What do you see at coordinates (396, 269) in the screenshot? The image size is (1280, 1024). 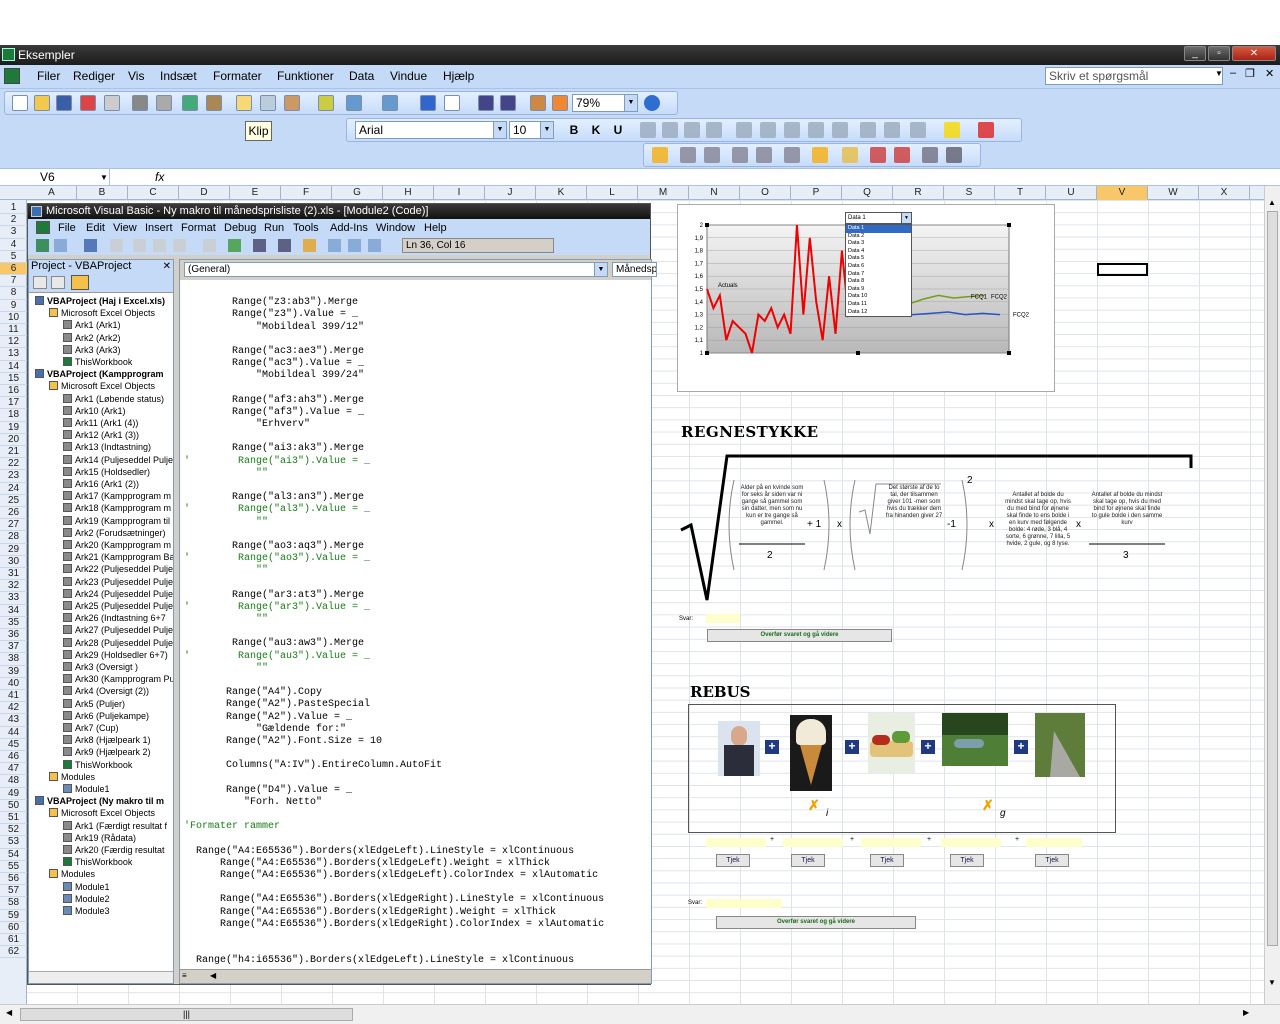 I see `object-select: (General) ▼` at bounding box center [396, 269].